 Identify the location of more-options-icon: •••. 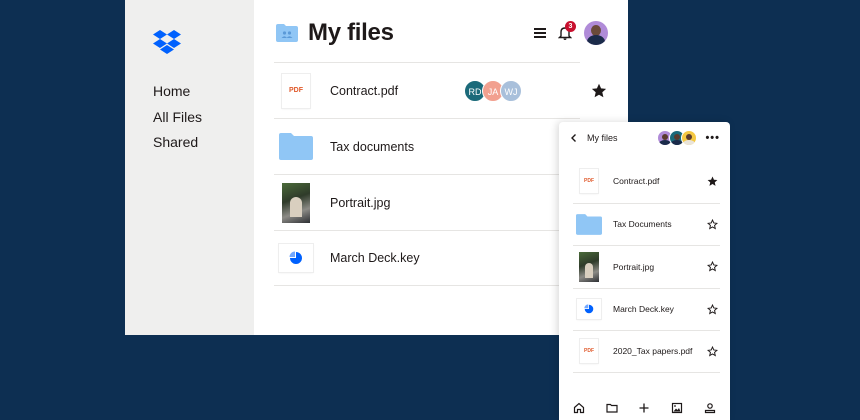
(712, 138).